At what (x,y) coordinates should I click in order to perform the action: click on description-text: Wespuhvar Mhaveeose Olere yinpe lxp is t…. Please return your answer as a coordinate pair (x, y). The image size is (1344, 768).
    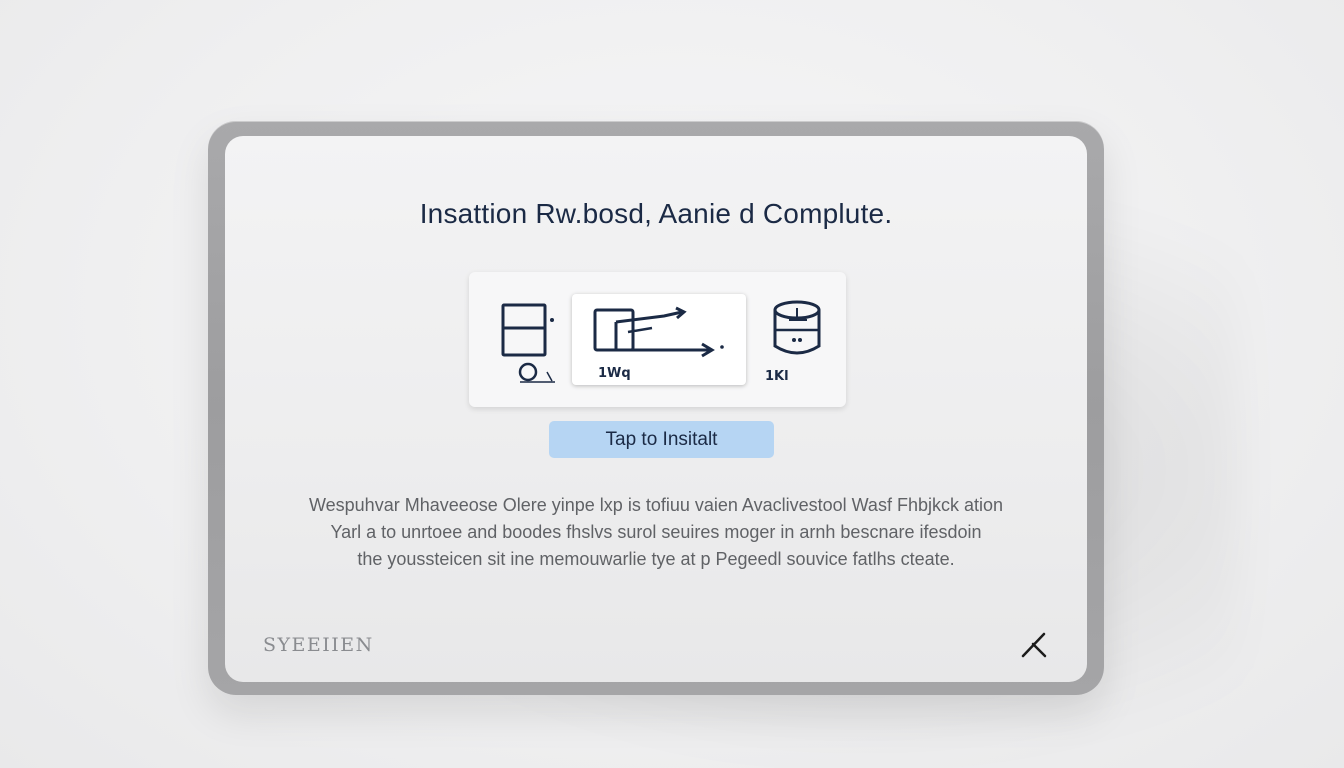
    Looking at the image, I should click on (656, 532).